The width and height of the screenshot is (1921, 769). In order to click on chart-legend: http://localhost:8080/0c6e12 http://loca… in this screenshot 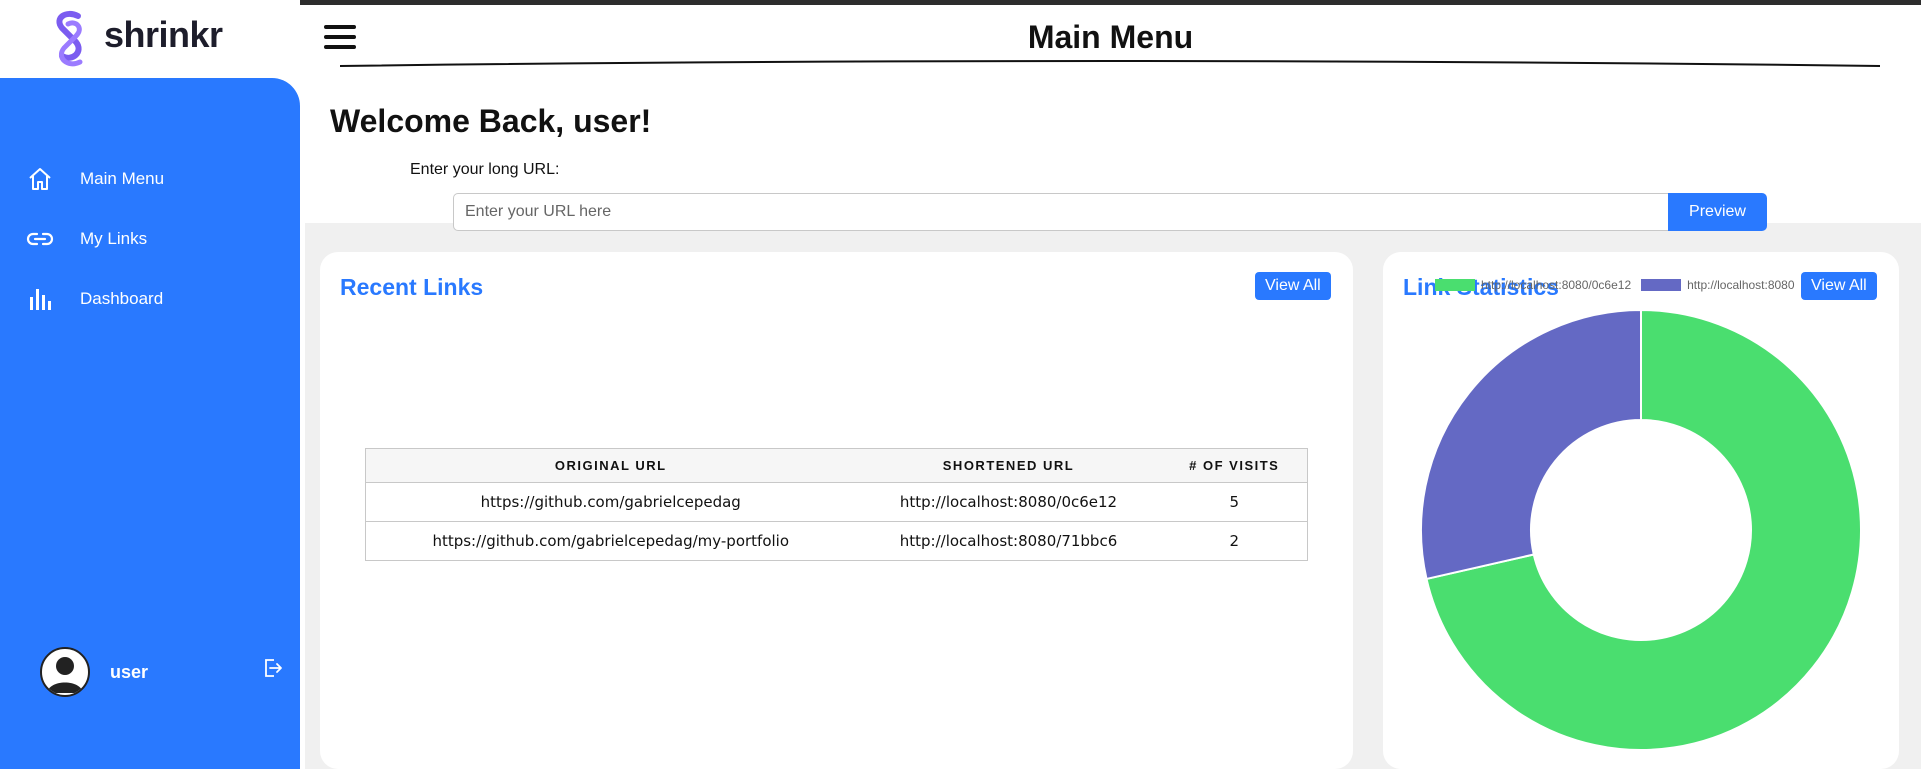, I will do `click(1615, 285)`.